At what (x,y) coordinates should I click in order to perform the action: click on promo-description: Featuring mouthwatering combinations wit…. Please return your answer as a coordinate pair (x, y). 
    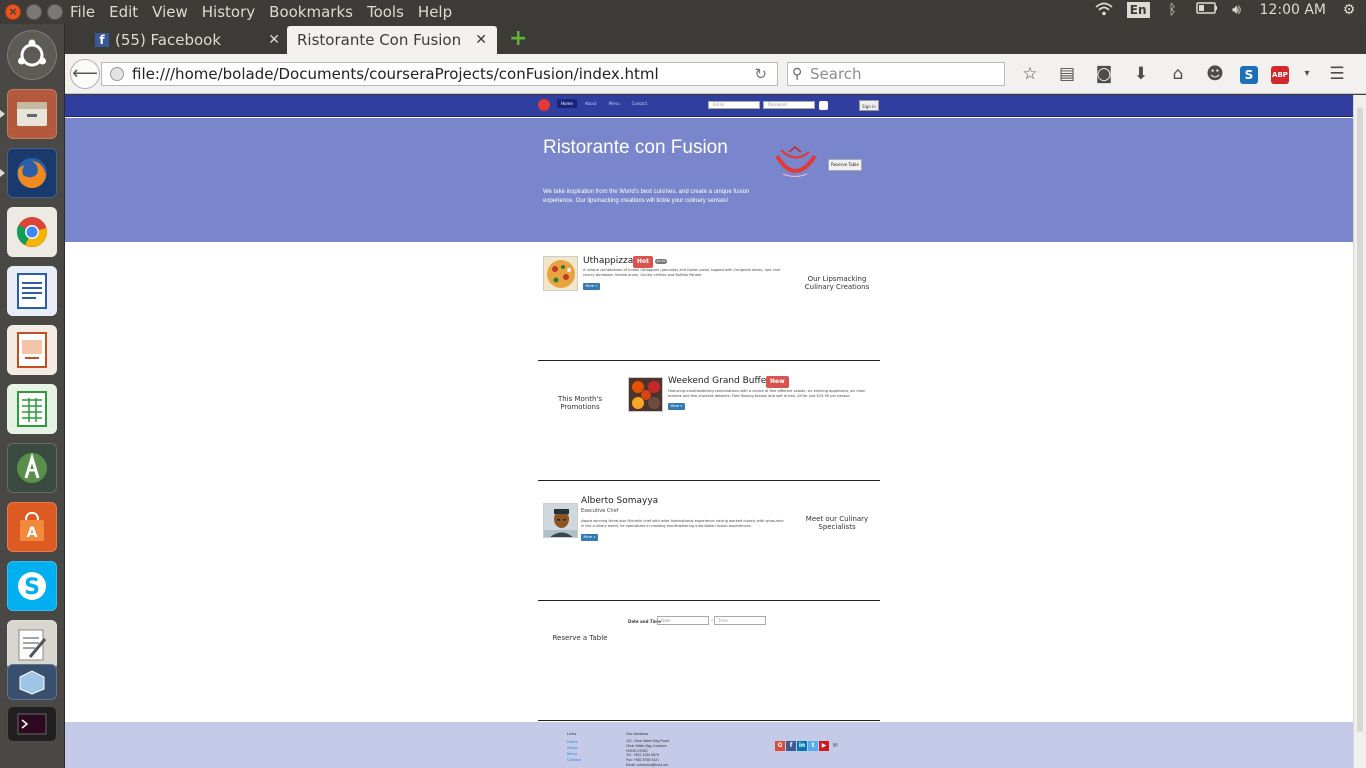
    Looking at the image, I should click on (767, 393).